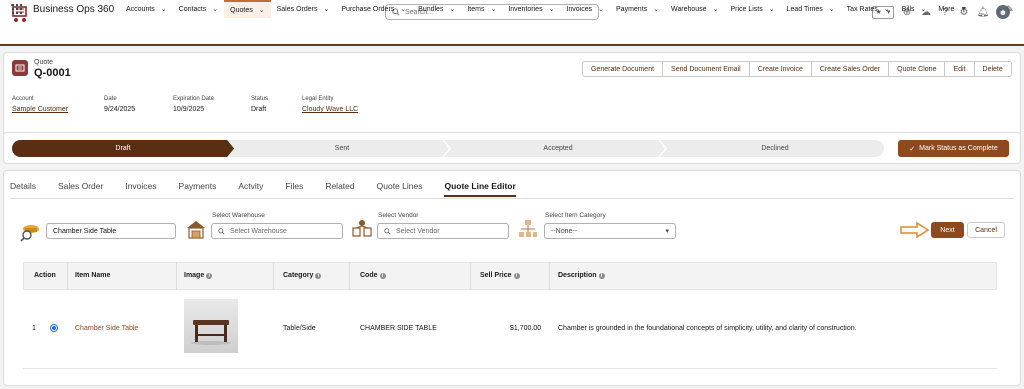  I want to click on tab-files: Files, so click(294, 189).